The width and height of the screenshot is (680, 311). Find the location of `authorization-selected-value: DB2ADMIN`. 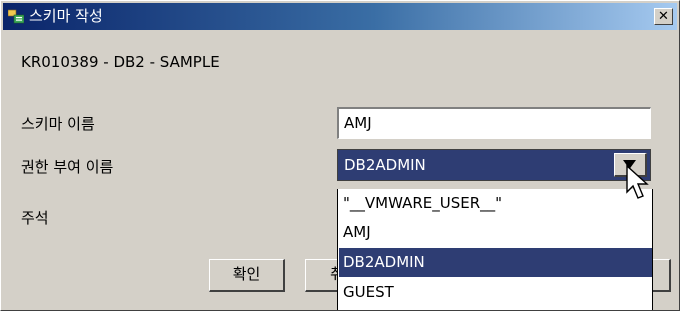

authorization-selected-value: DB2ADMIN is located at coordinates (385, 165).